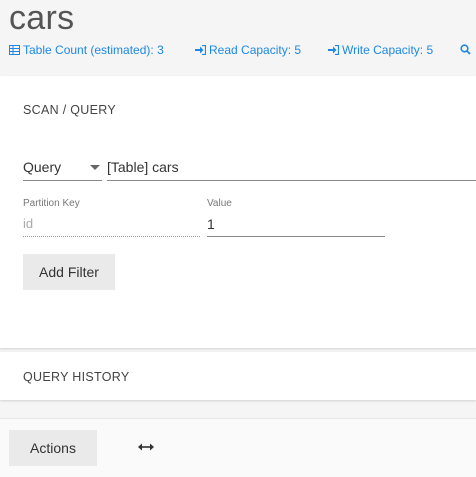  Describe the element at coordinates (388, 50) in the screenshot. I see `write-capacity-label: Write Capacity: 5` at that location.